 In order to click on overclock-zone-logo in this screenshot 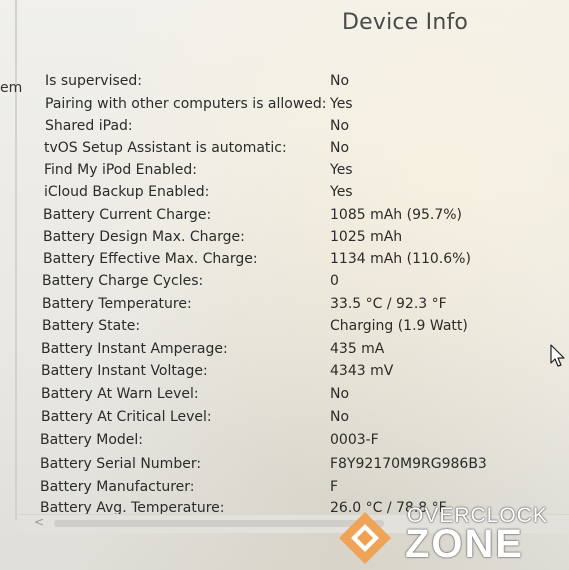, I will do `click(365, 538)`.